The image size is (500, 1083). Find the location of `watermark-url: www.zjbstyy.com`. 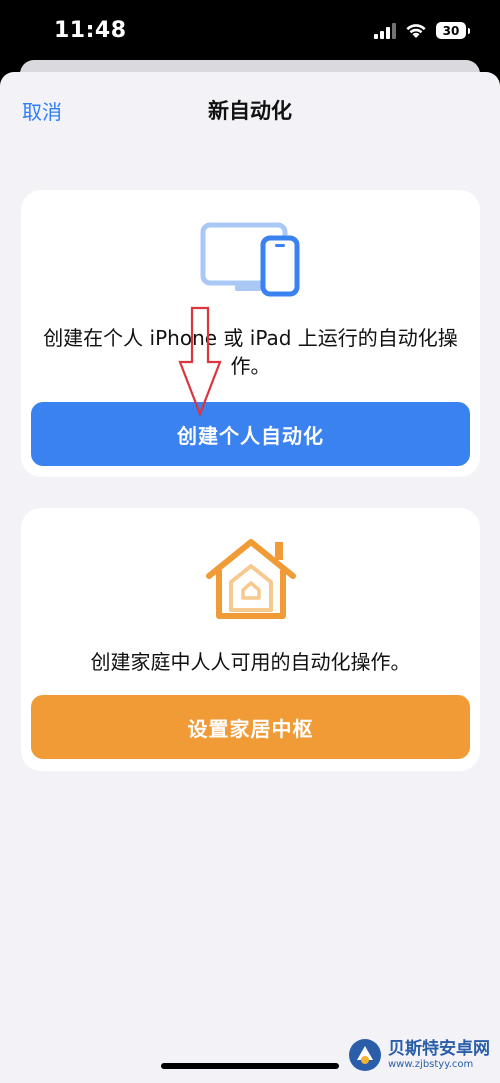

watermark-url: www.zjbstyy.com is located at coordinates (431, 1064).